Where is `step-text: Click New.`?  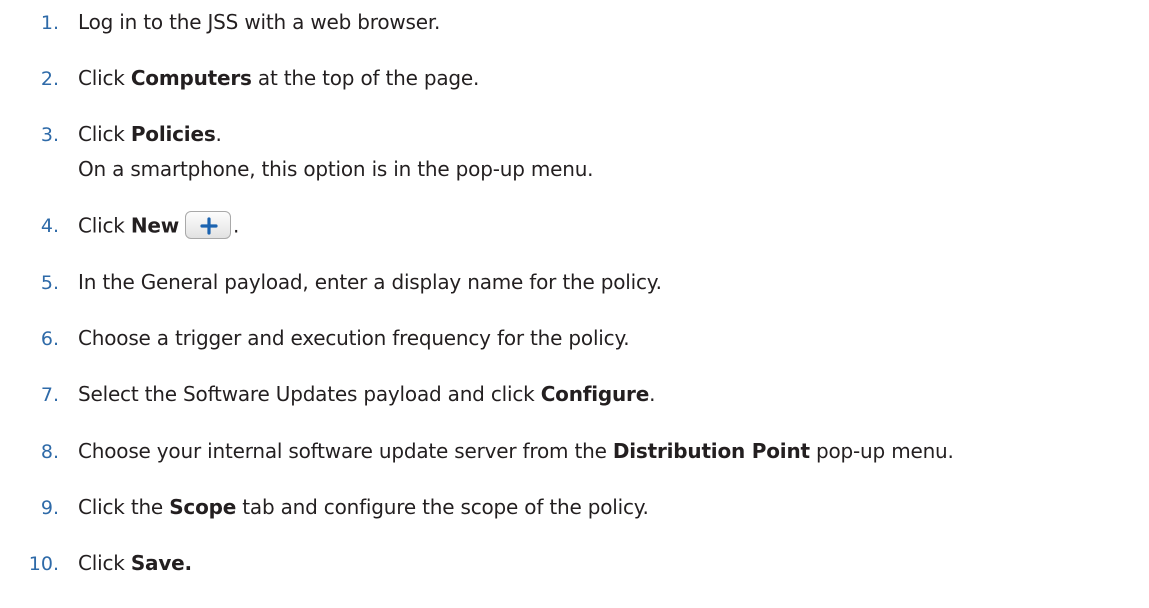
step-text: Click New. is located at coordinates (159, 226).